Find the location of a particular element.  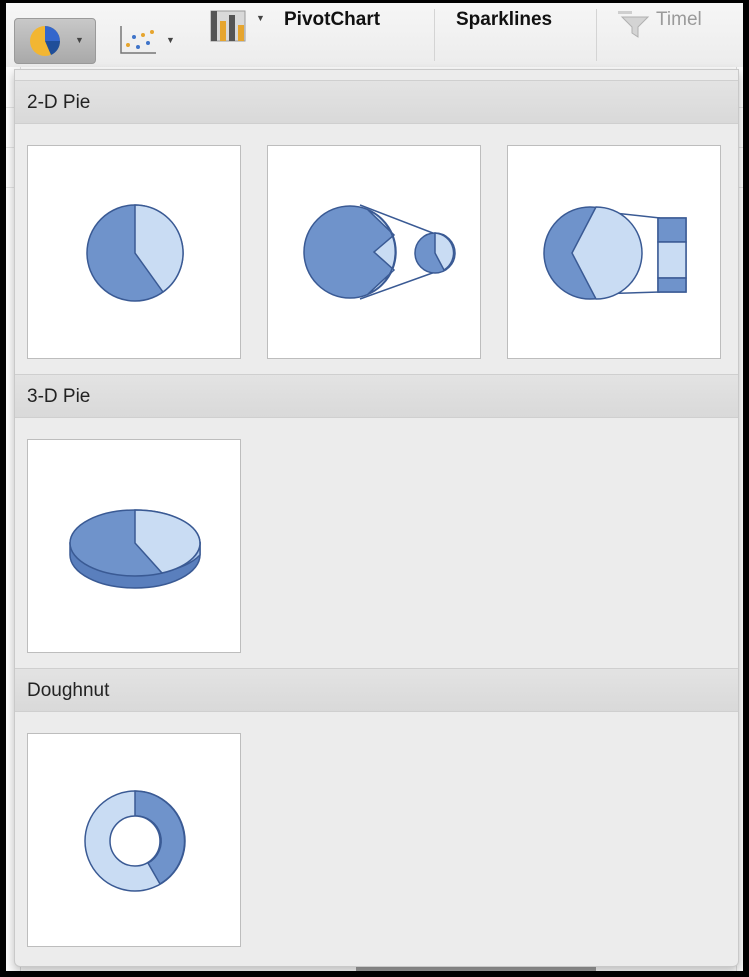

insert-scatter-chart-button: ▼ is located at coordinates (147, 41).